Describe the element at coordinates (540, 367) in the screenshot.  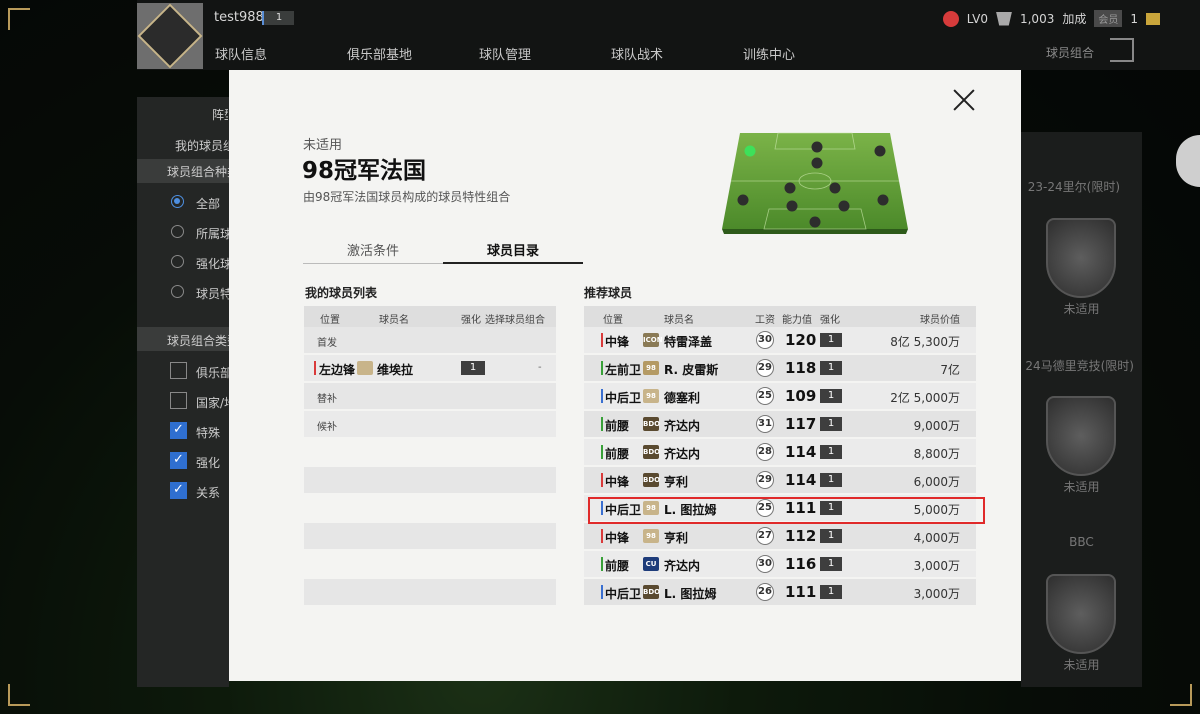
I see `select-combo: -` at that location.